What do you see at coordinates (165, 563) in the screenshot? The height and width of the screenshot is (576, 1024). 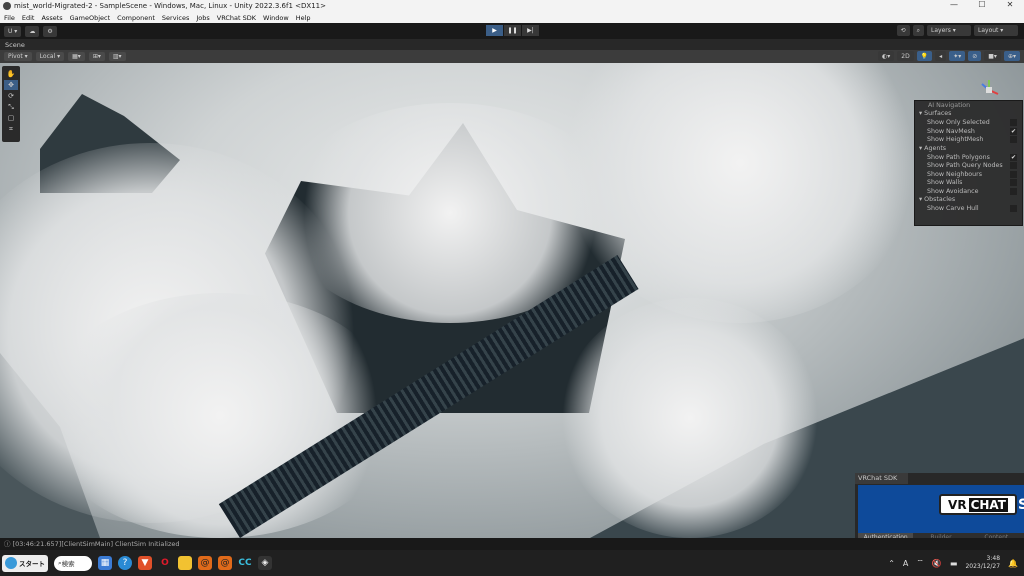 I see `opera-icon: O` at bounding box center [165, 563].